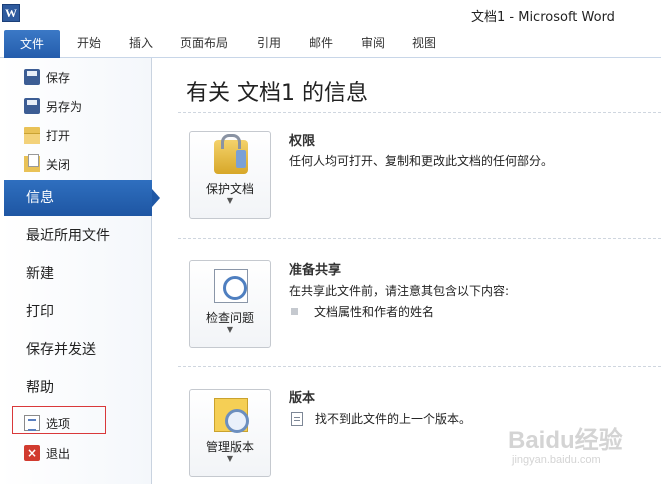 Image resolution: width=661 pixels, height=484 pixels. What do you see at coordinates (32, 163) in the screenshot?
I see `close-document-icon` at bounding box center [32, 163].